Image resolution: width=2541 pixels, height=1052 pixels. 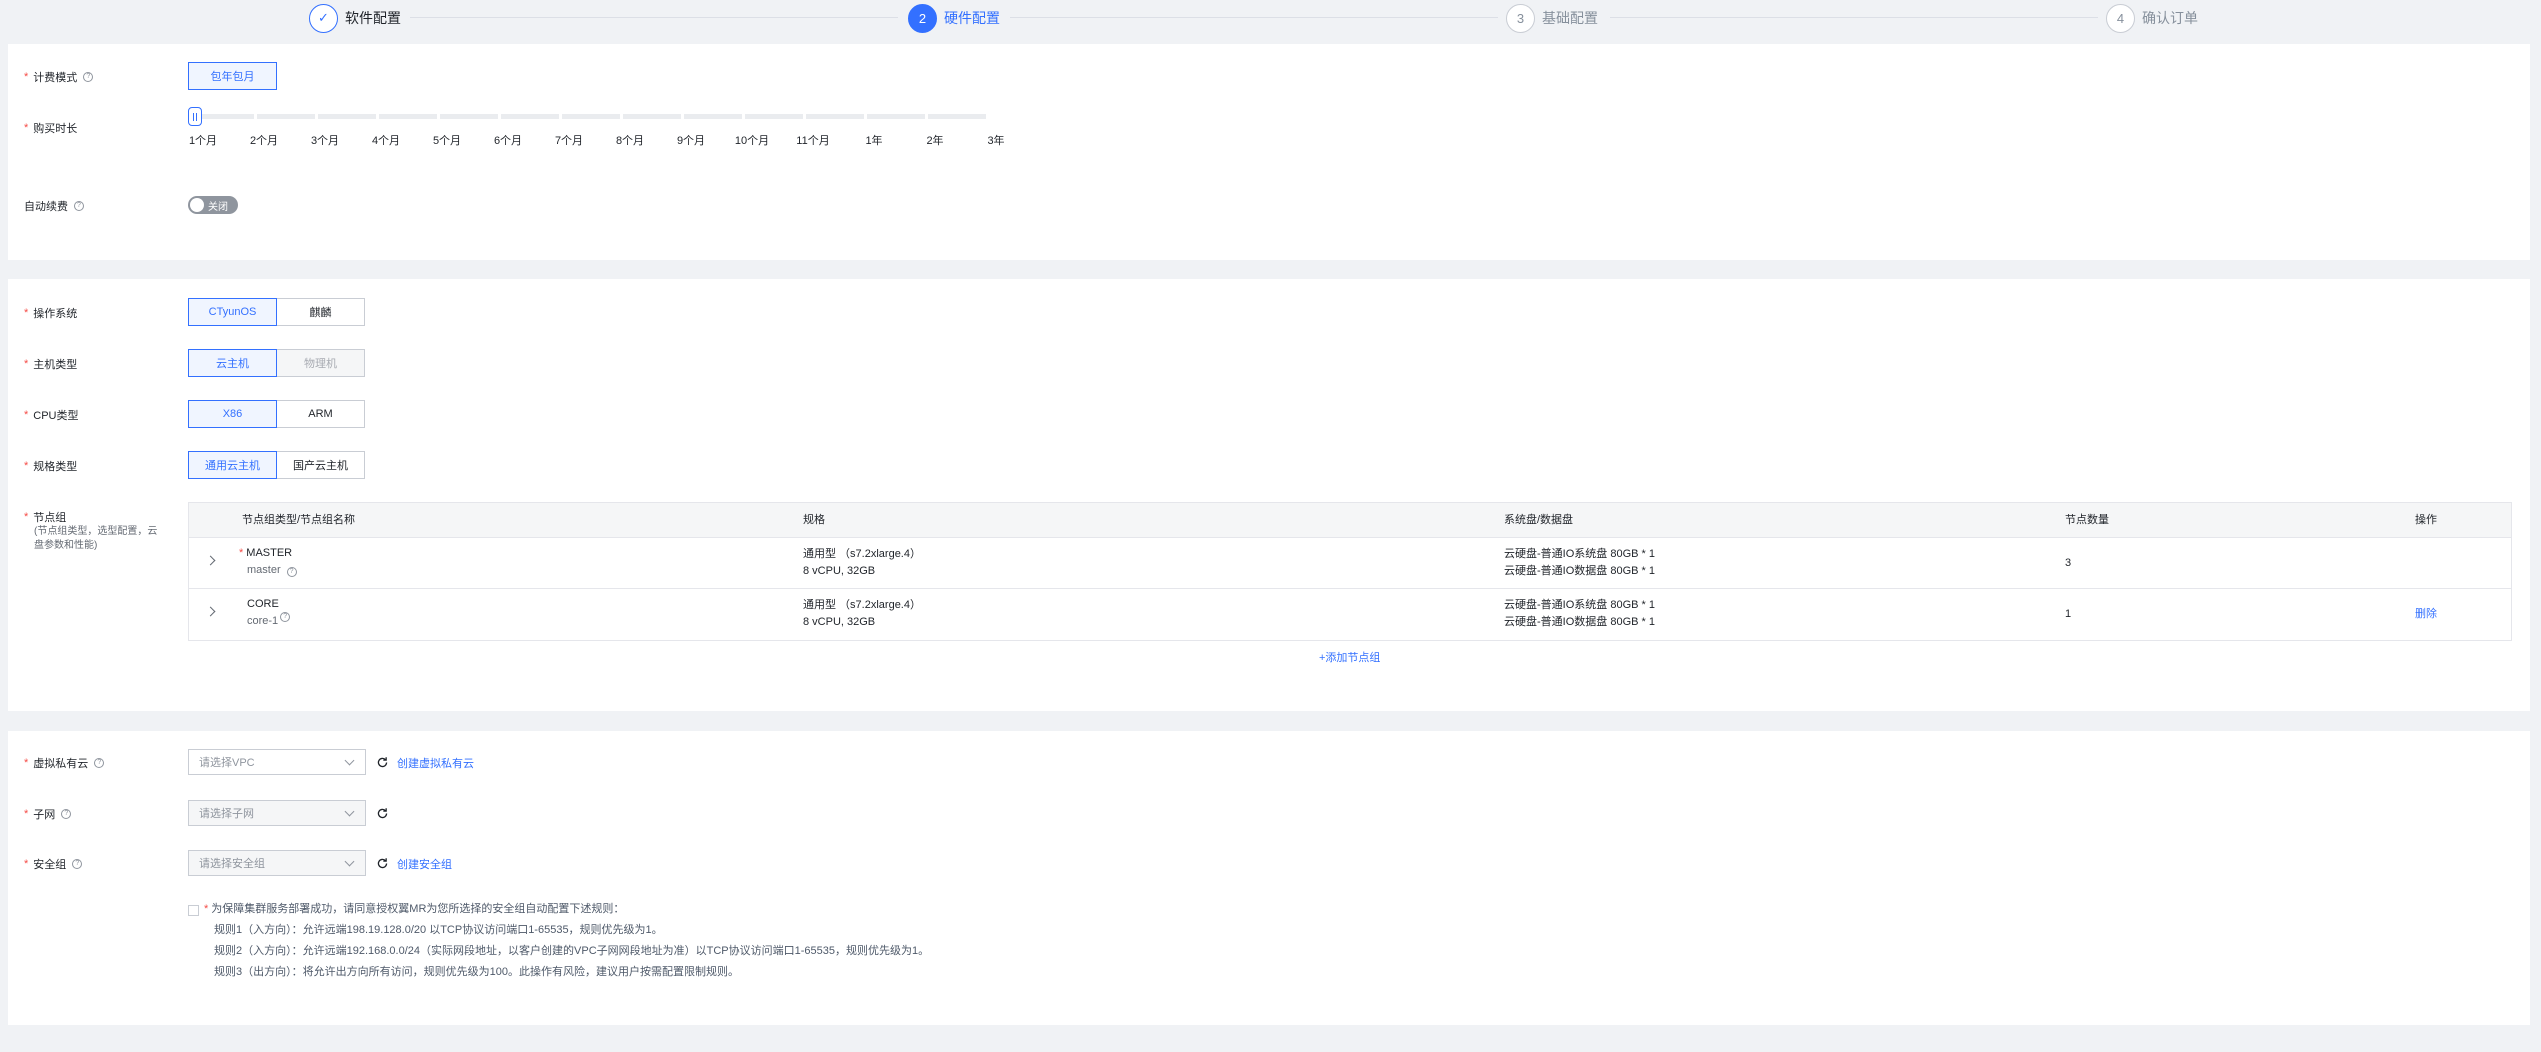 What do you see at coordinates (272, 570) in the screenshot?
I see `node-name: master?` at bounding box center [272, 570].